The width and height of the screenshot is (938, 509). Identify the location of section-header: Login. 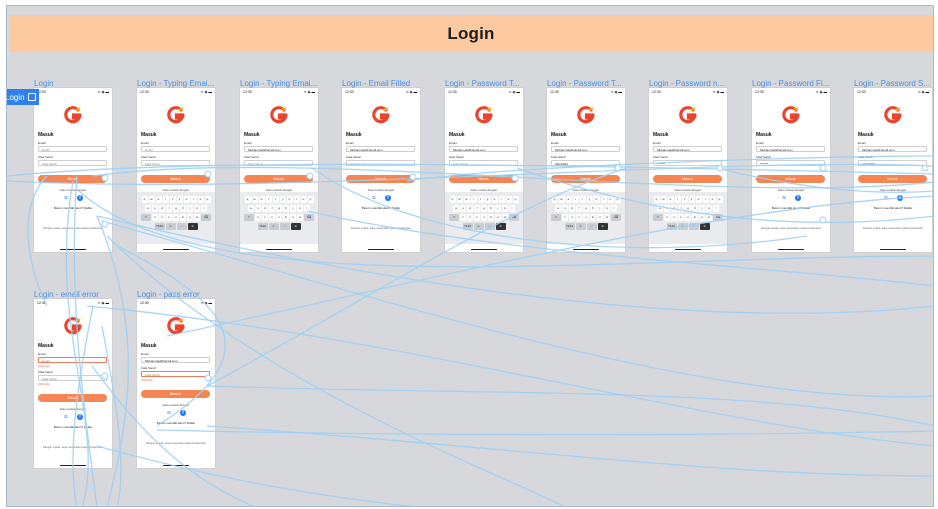
(471, 33).